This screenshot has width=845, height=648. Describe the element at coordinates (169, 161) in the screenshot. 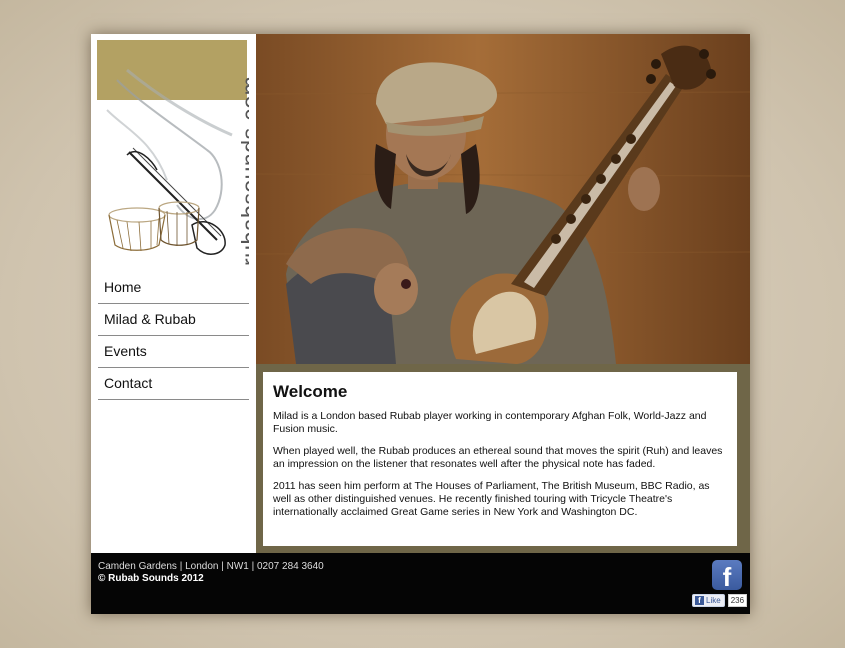

I see `rubab-tabla-illustration` at that location.